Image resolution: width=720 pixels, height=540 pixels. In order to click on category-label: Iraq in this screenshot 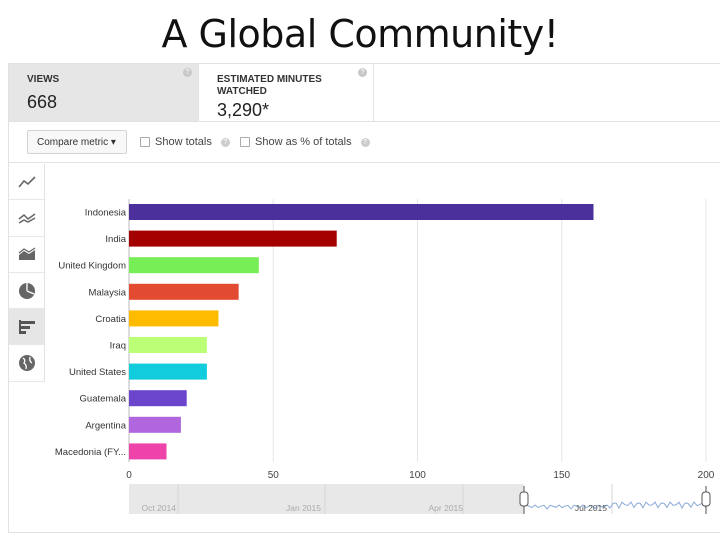, I will do `click(118, 346)`.